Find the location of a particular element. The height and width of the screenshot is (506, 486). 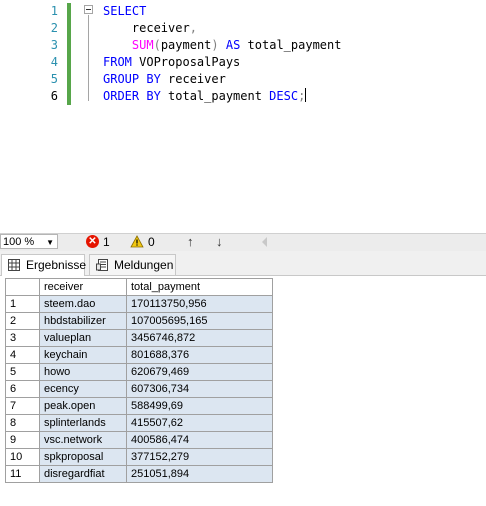

zoom-value: 100 % is located at coordinates (19, 242).